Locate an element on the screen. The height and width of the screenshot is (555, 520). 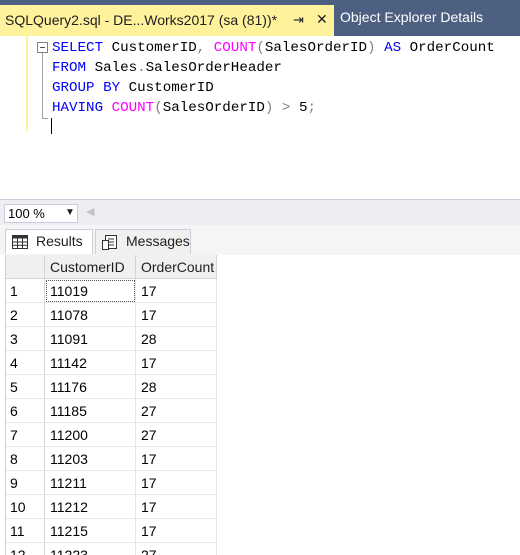
cell-customerid: 11223 is located at coordinates (90, 548).